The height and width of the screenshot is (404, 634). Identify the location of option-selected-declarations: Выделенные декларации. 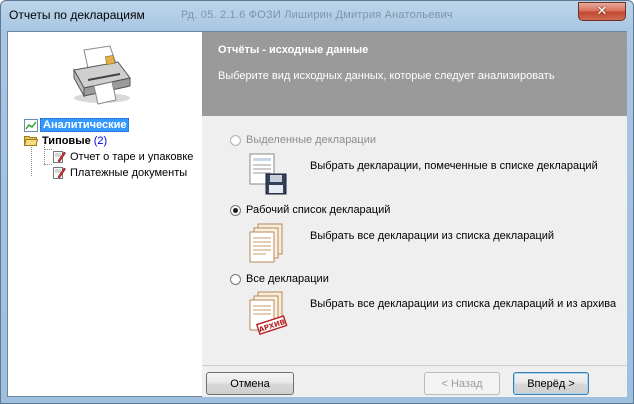
(303, 140).